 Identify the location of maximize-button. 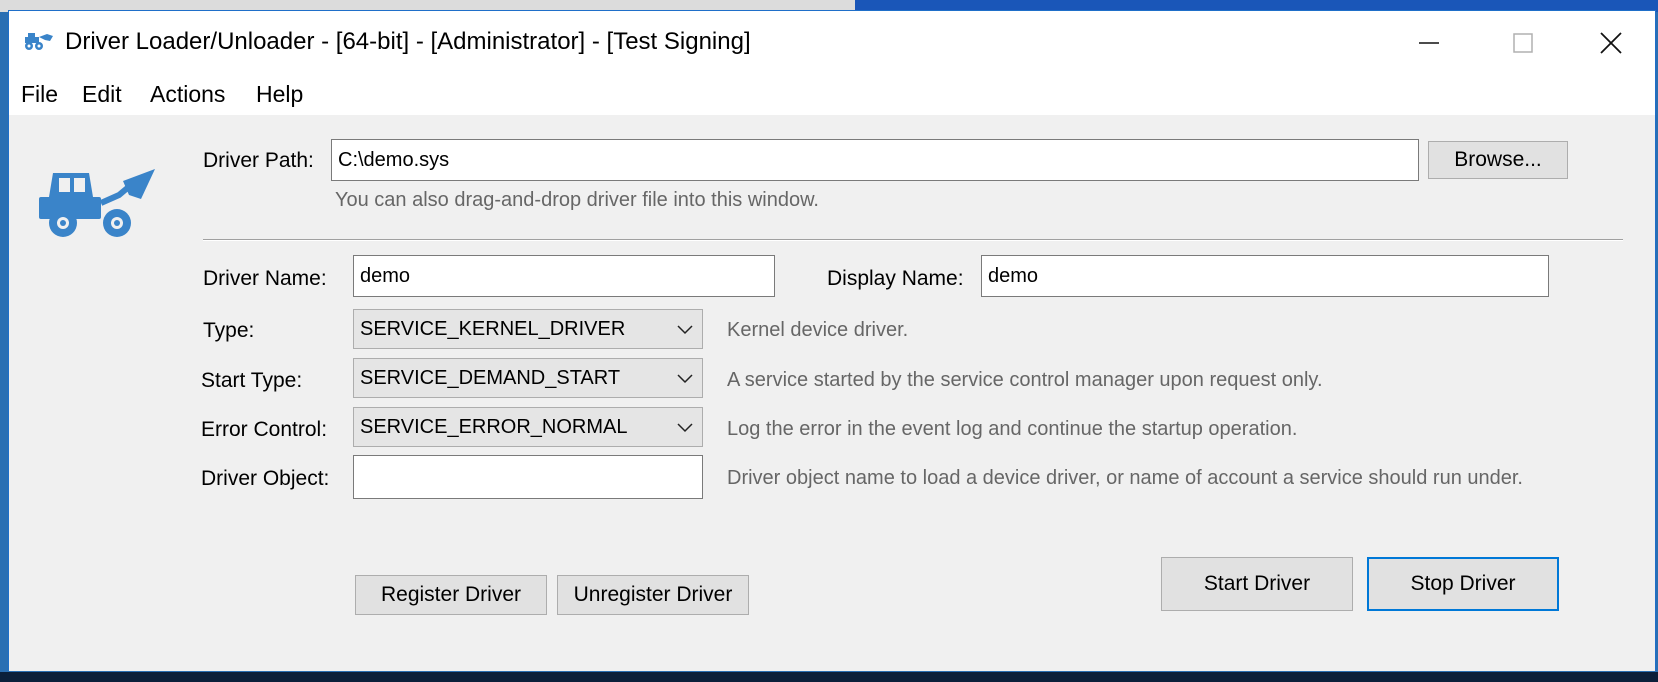
(1523, 45).